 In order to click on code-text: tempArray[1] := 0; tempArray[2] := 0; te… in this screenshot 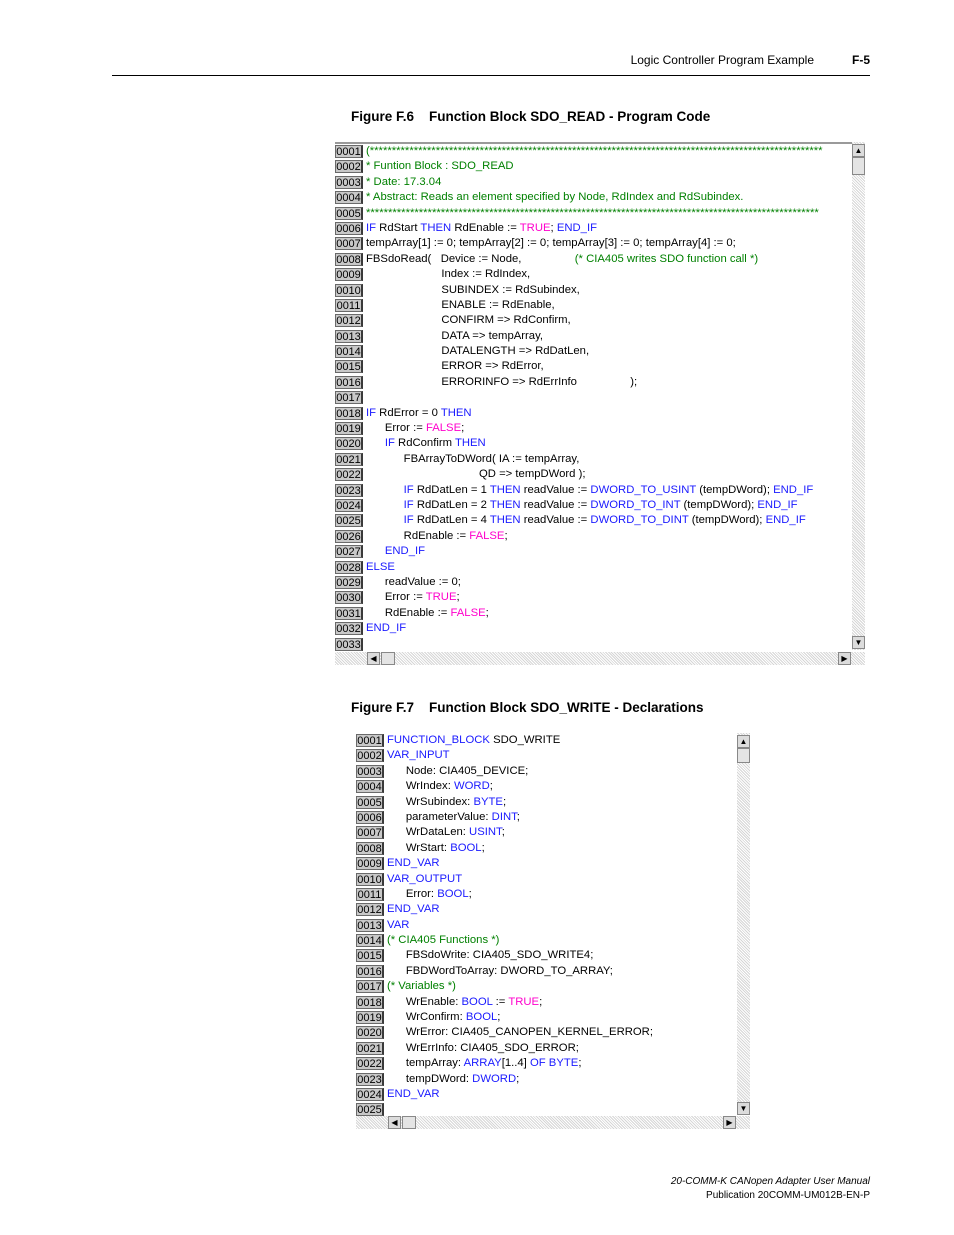, I will do `click(551, 243)`.